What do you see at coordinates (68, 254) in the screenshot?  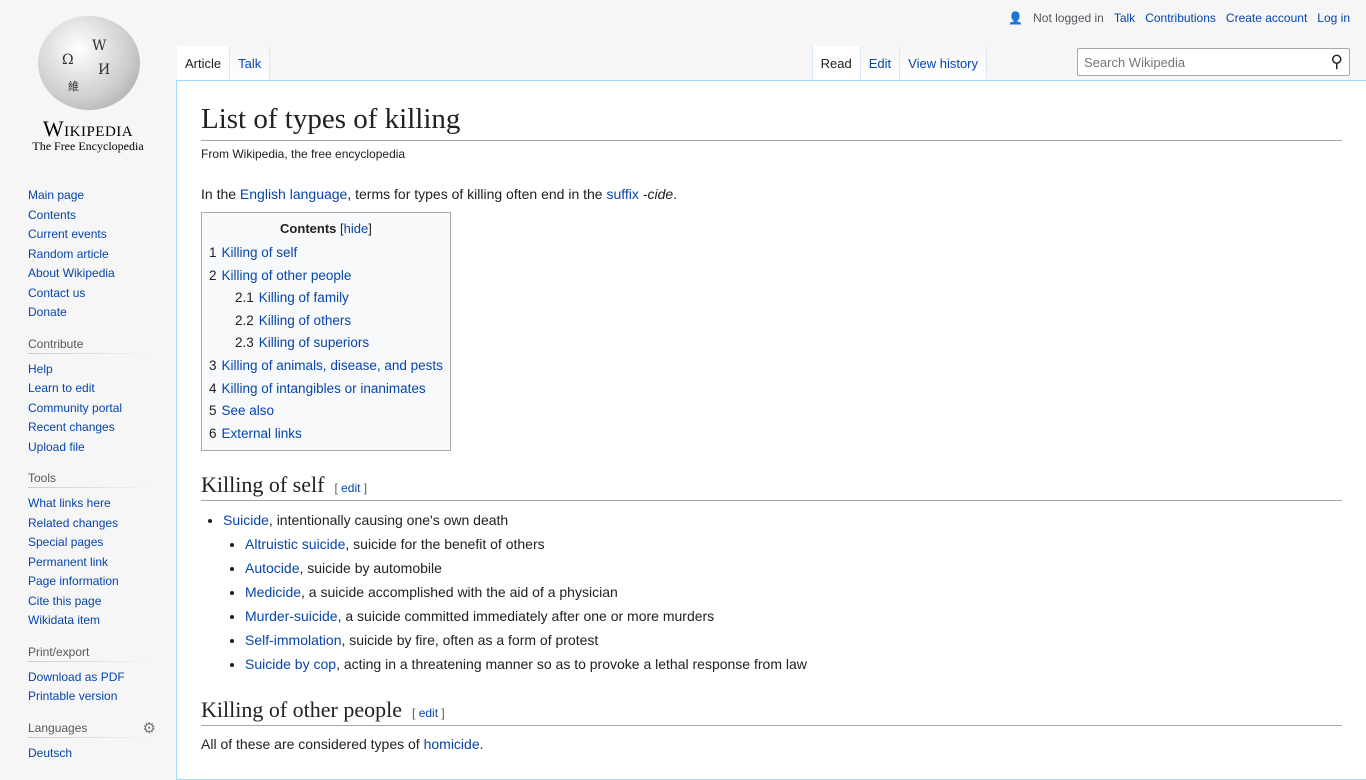 I see `sidebar-item-random-article: Random article` at bounding box center [68, 254].